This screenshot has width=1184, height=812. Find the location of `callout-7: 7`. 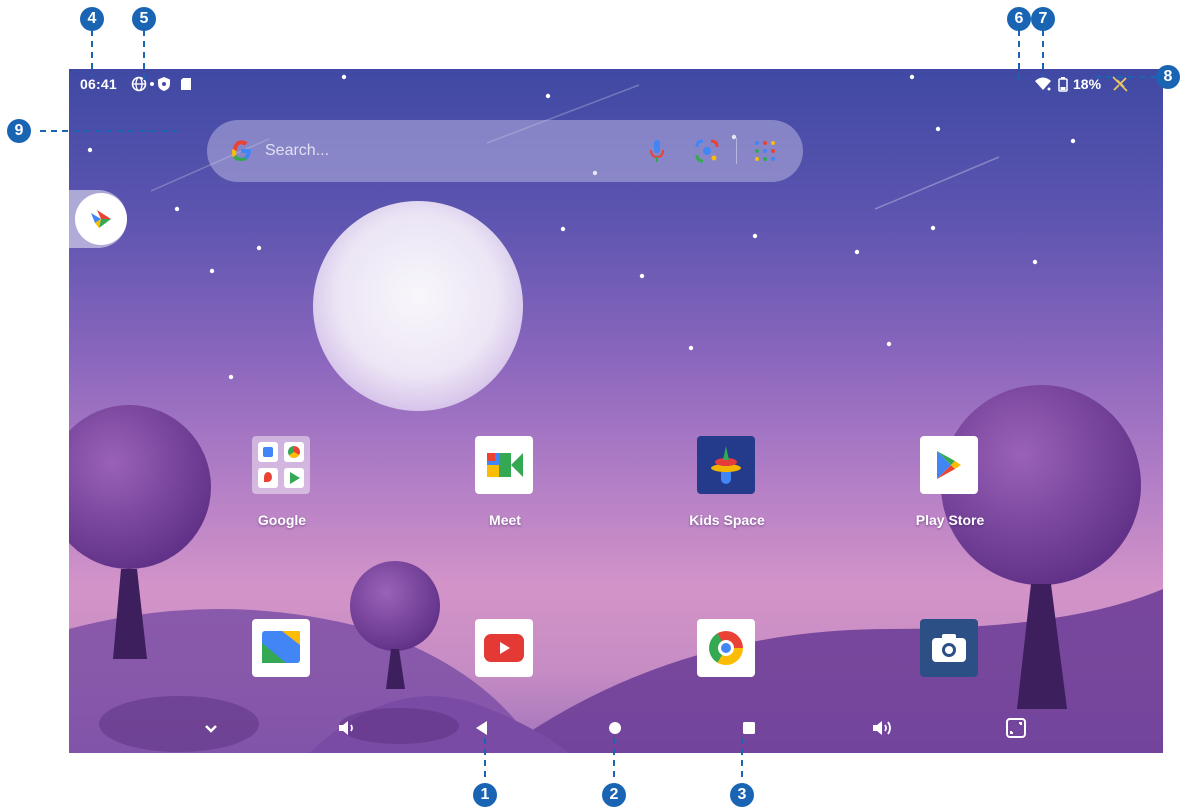

callout-7: 7 is located at coordinates (1043, 19).